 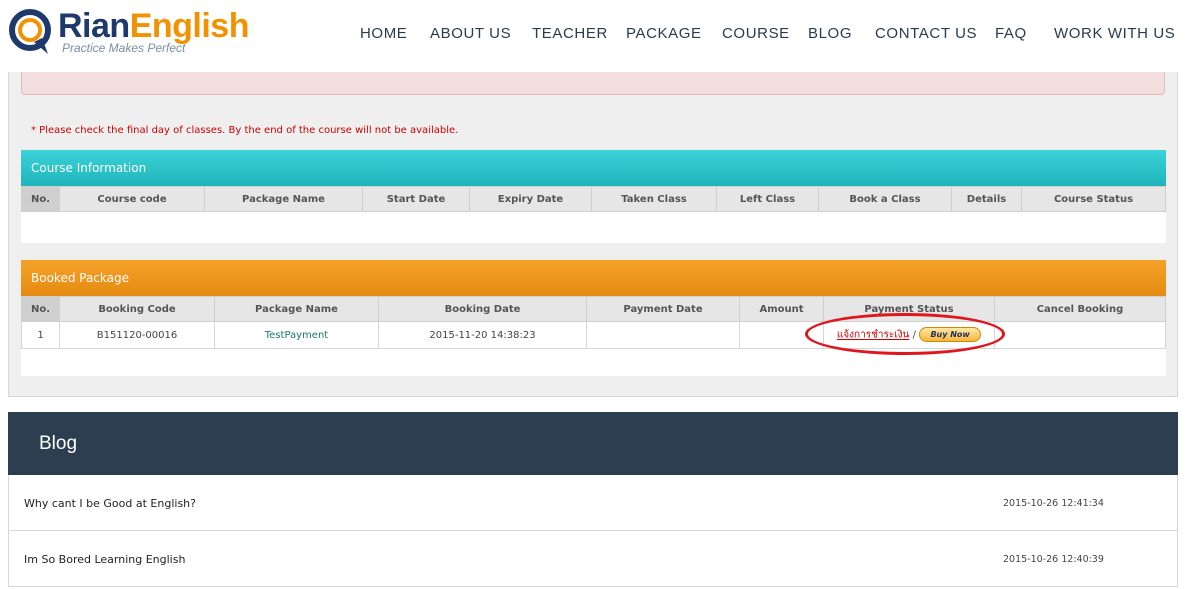 I want to click on blog-post-date: 2015-10-26 12:40:39, so click(x=1053, y=559).